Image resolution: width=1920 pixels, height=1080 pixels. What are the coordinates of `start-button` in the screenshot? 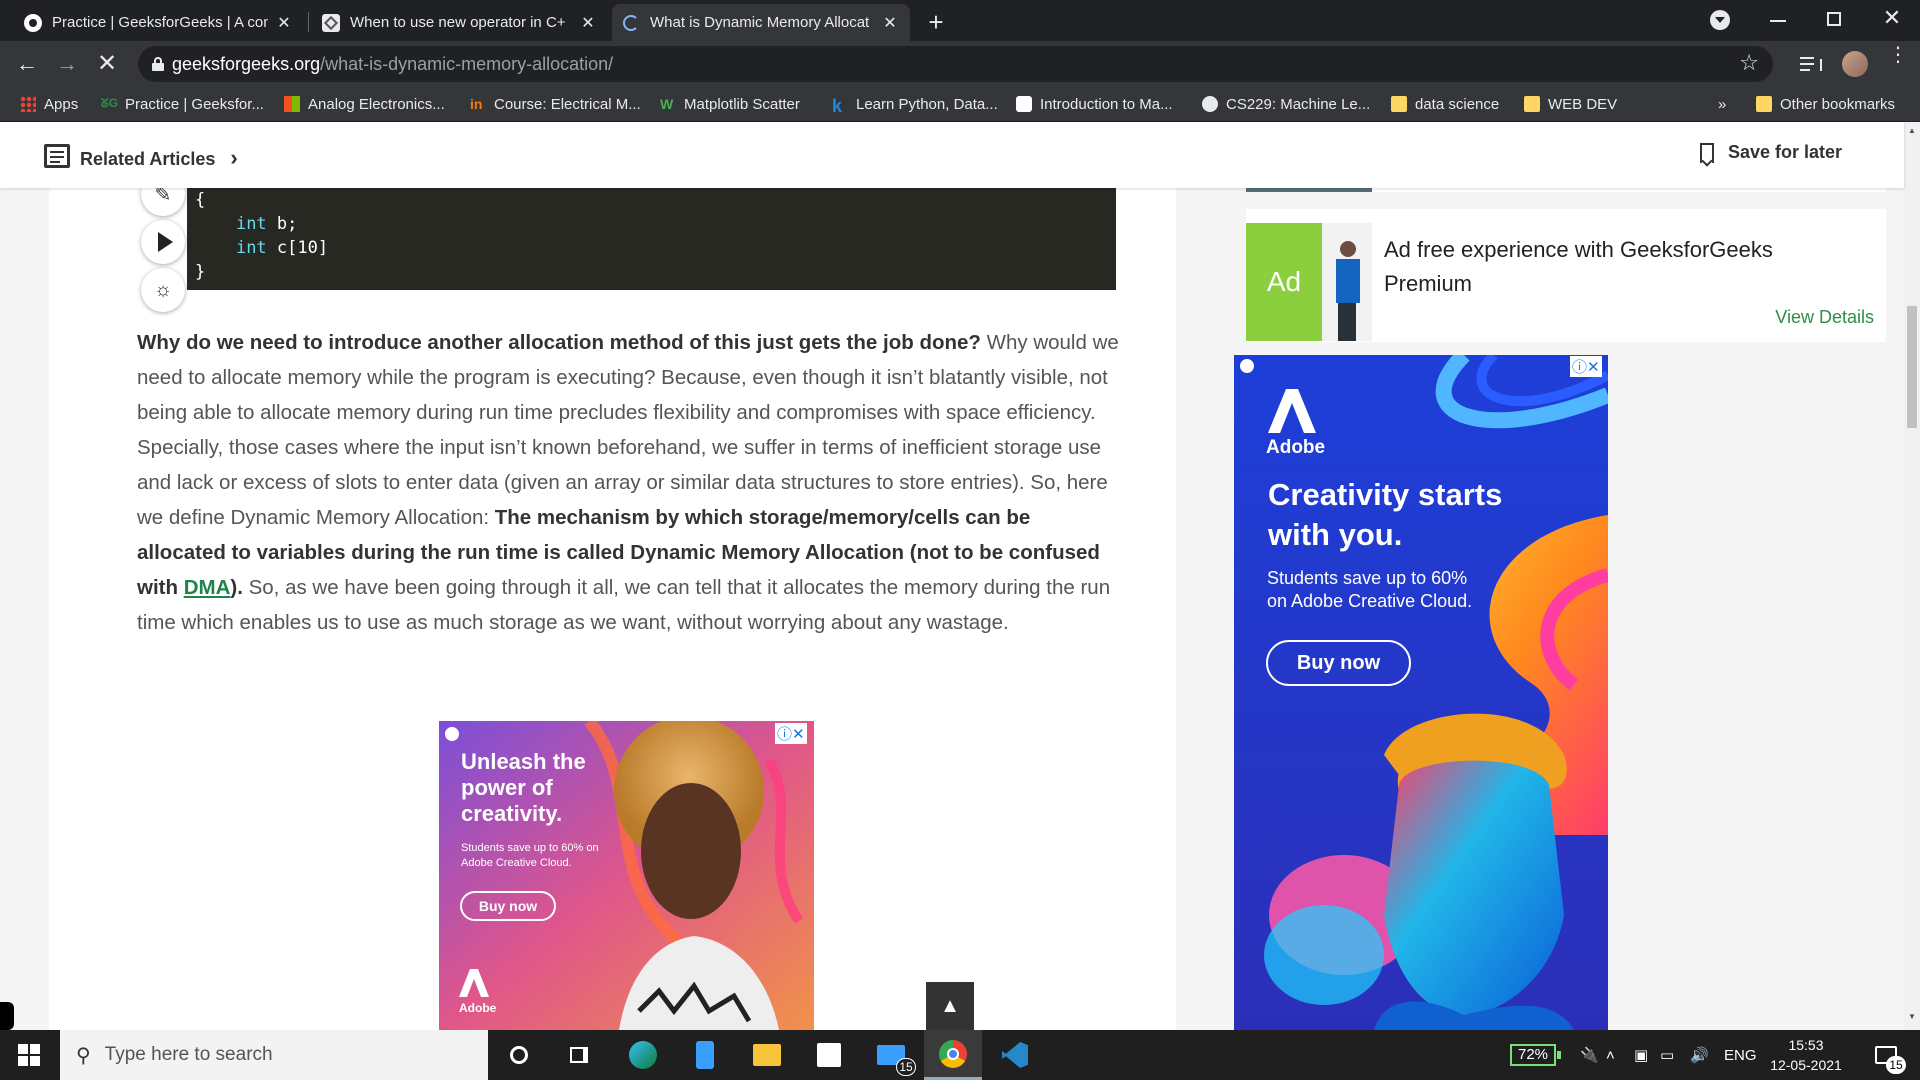 It's located at (29, 1055).